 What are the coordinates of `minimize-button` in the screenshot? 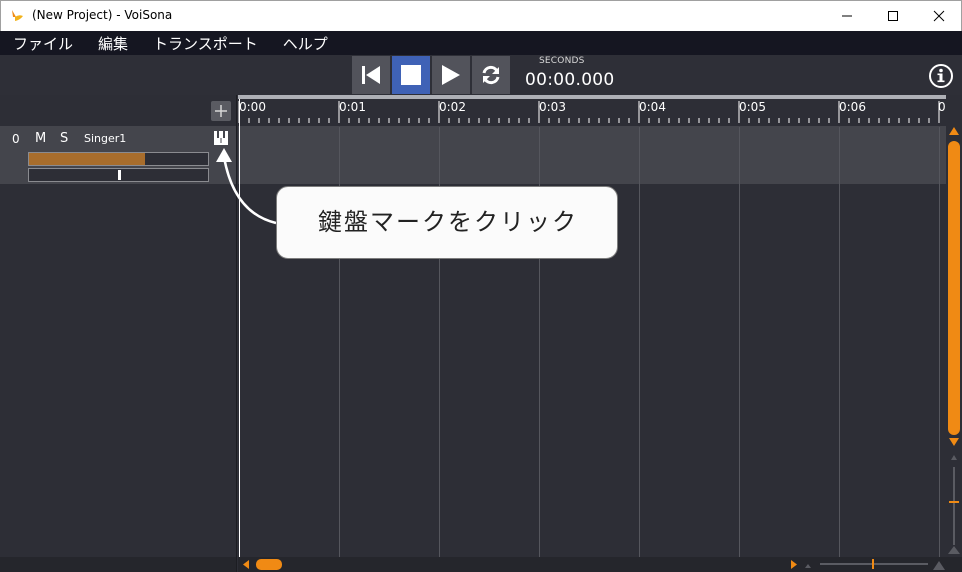 It's located at (847, 16).